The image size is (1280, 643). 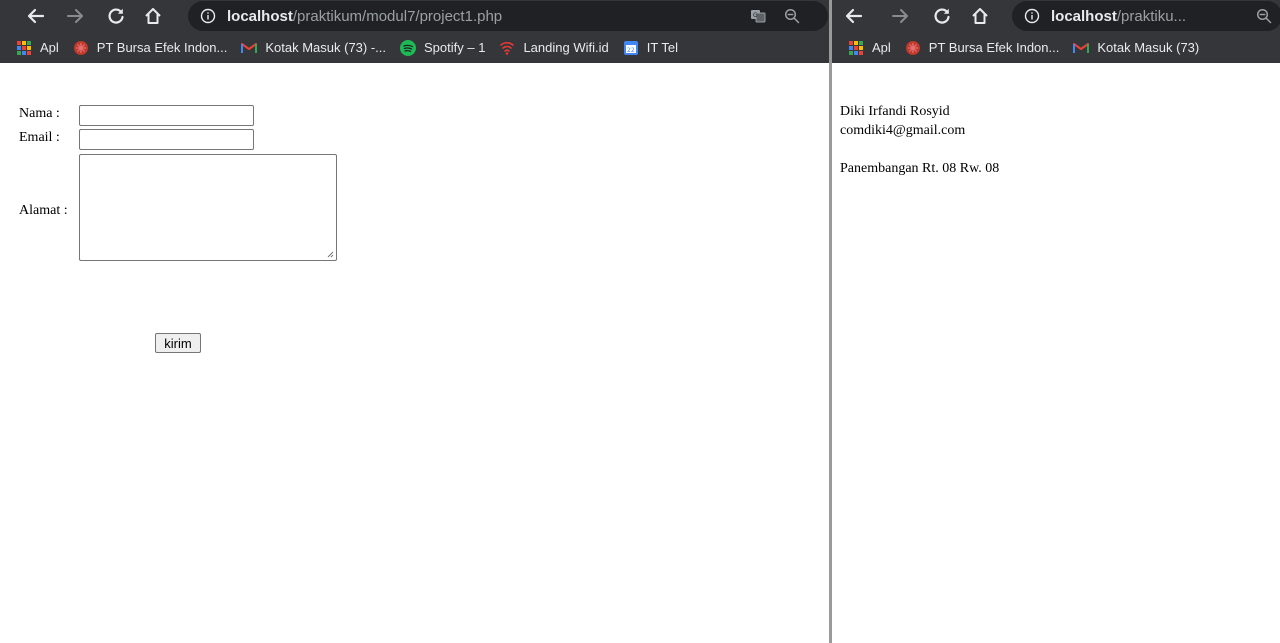 What do you see at coordinates (178, 343) in the screenshot?
I see `kirim-button: kirim` at bounding box center [178, 343].